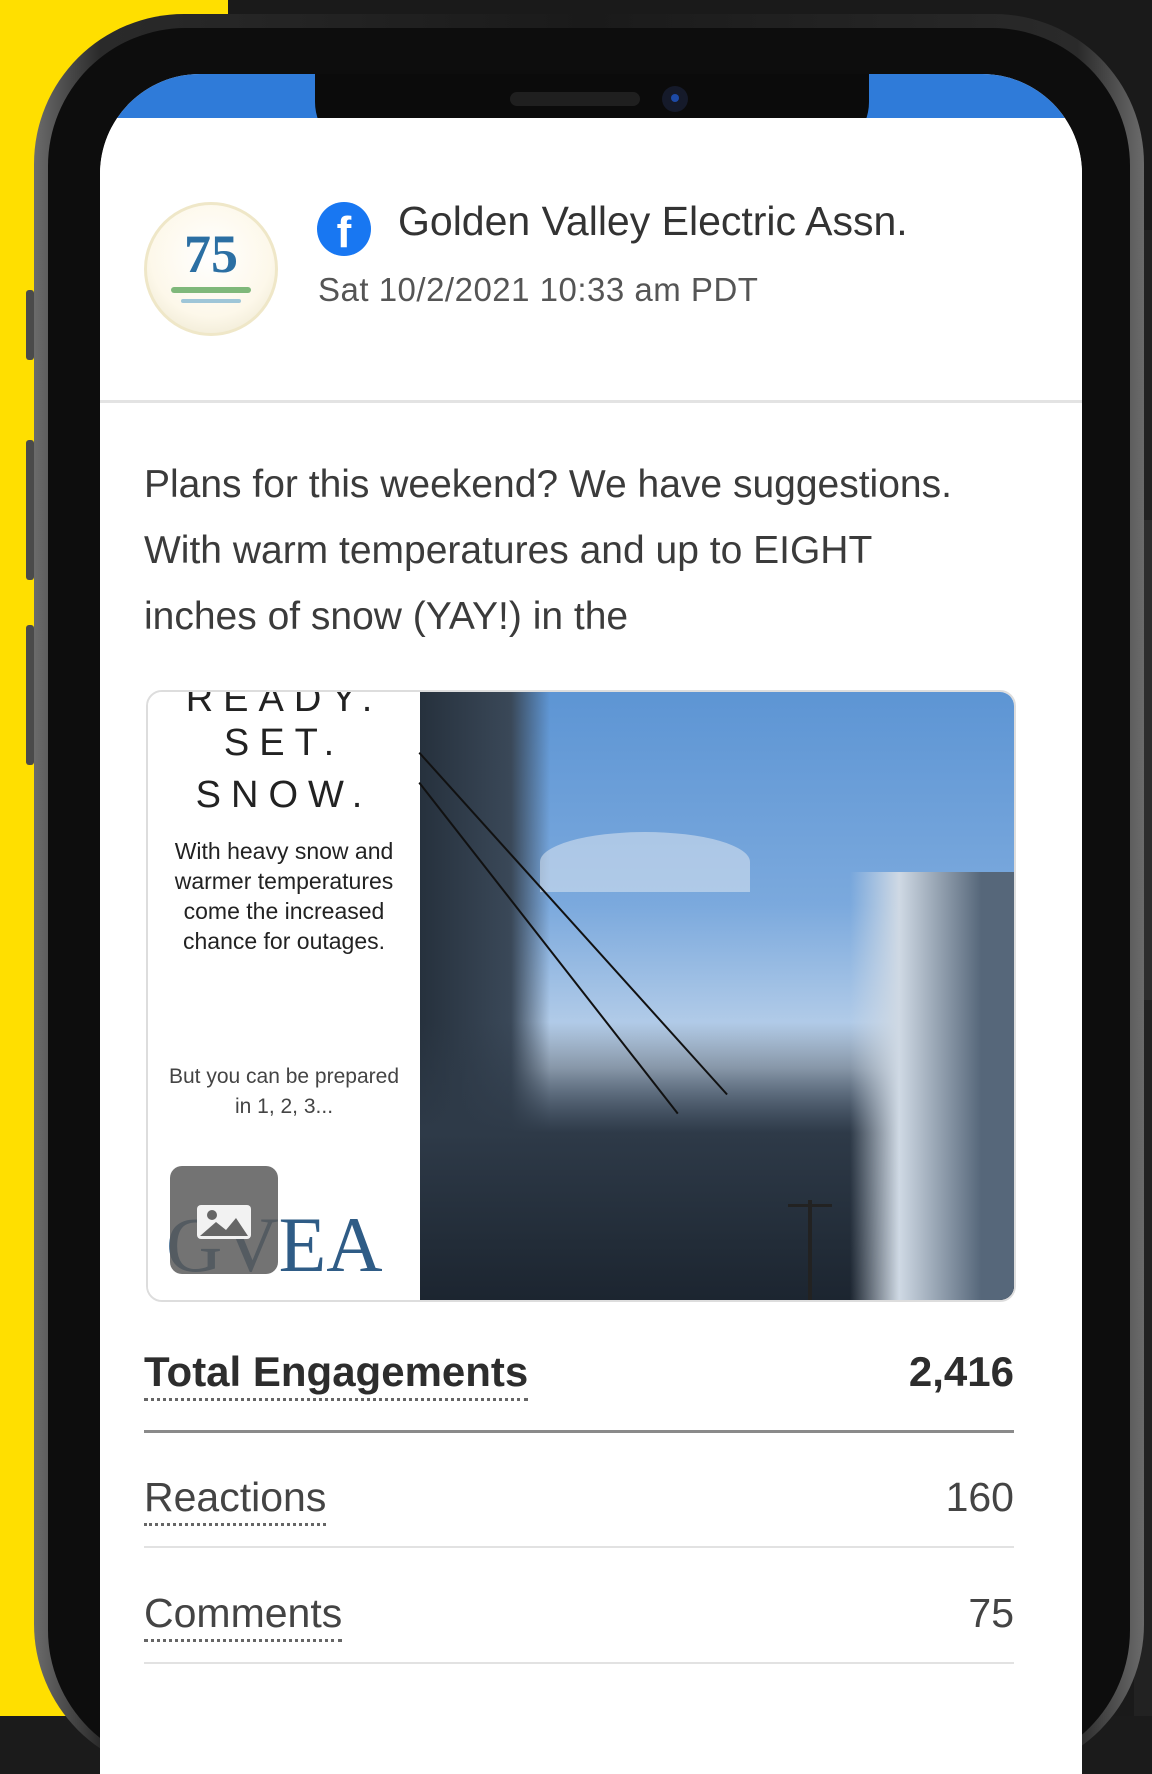 This screenshot has width=1152, height=1774. Describe the element at coordinates (224, 1220) in the screenshot. I see `image-icon` at that location.